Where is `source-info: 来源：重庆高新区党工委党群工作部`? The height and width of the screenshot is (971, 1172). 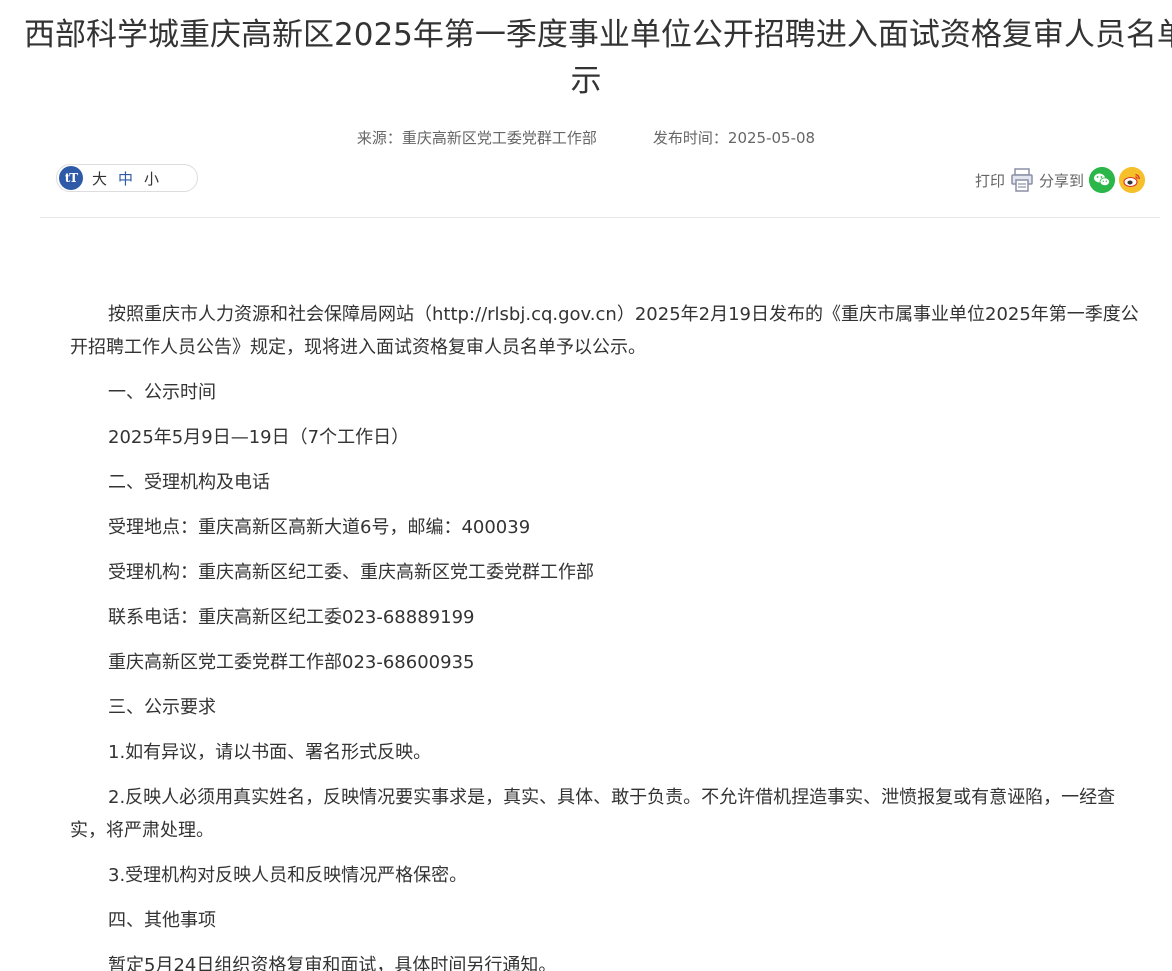 source-info: 来源：重庆高新区党工委党群工作部 is located at coordinates (477, 138).